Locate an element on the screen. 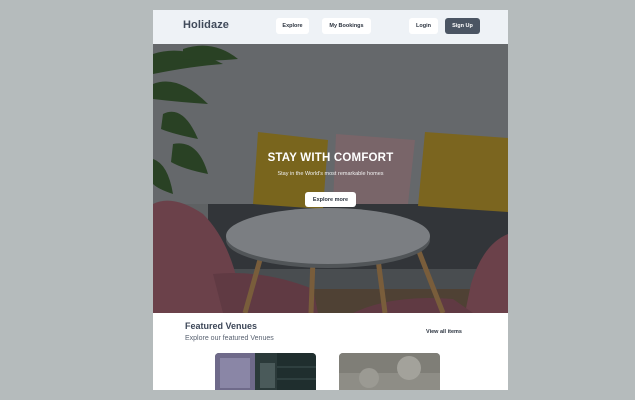 Image resolution: width=635 pixels, height=400 pixels. site-logo: Holidaze is located at coordinates (206, 25).